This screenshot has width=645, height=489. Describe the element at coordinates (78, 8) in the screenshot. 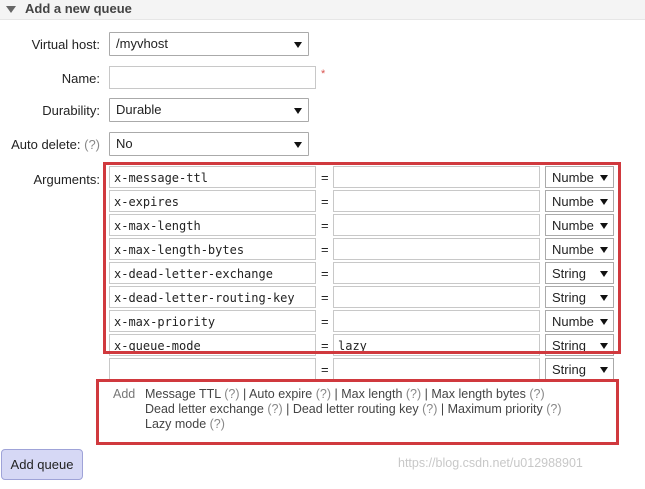

I see `section-title: Add a new queue` at that location.